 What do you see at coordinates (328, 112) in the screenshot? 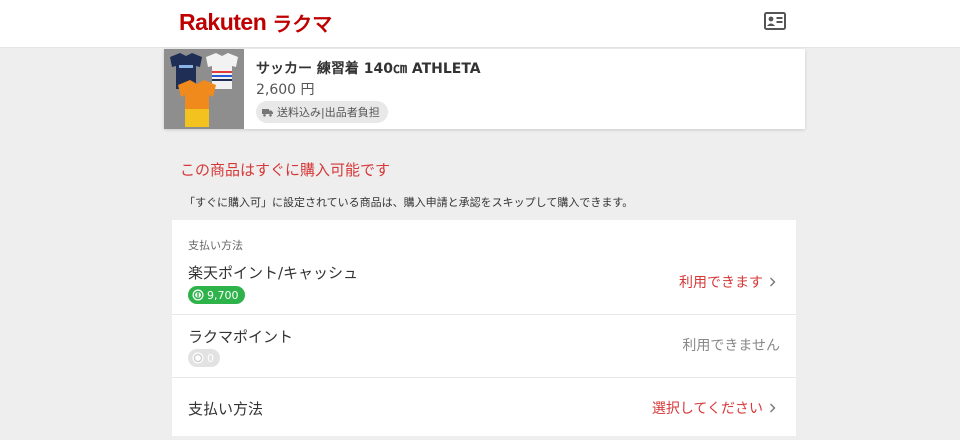
I see `shipping-text: 送料込み|出品者負担` at bounding box center [328, 112].